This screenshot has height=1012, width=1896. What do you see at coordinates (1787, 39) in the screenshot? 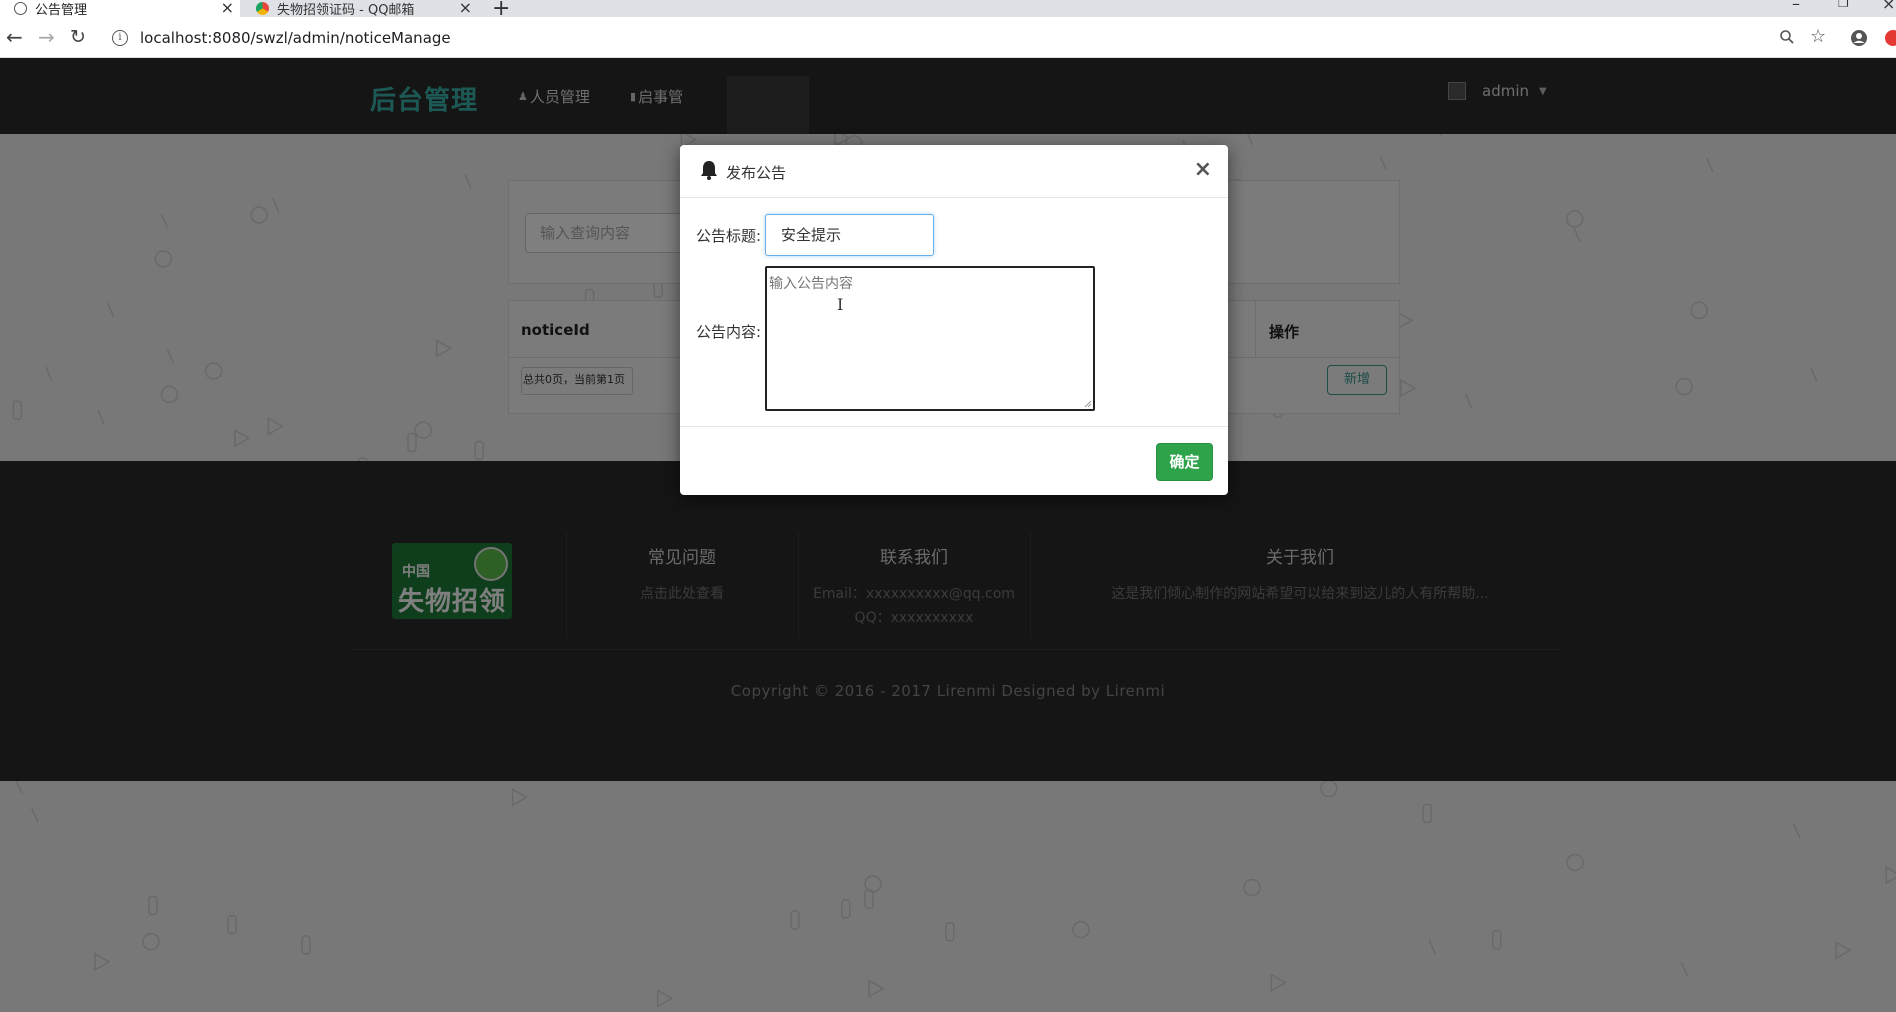
I see `zoom-icon` at bounding box center [1787, 39].